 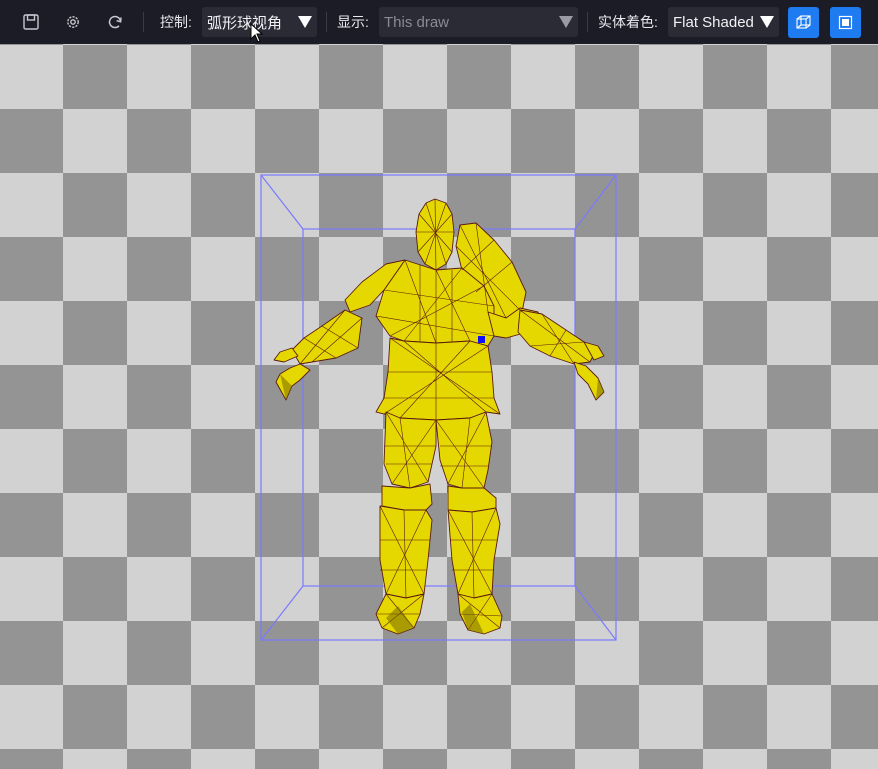 I want to click on solid-square-icon, so click(x=845, y=22).